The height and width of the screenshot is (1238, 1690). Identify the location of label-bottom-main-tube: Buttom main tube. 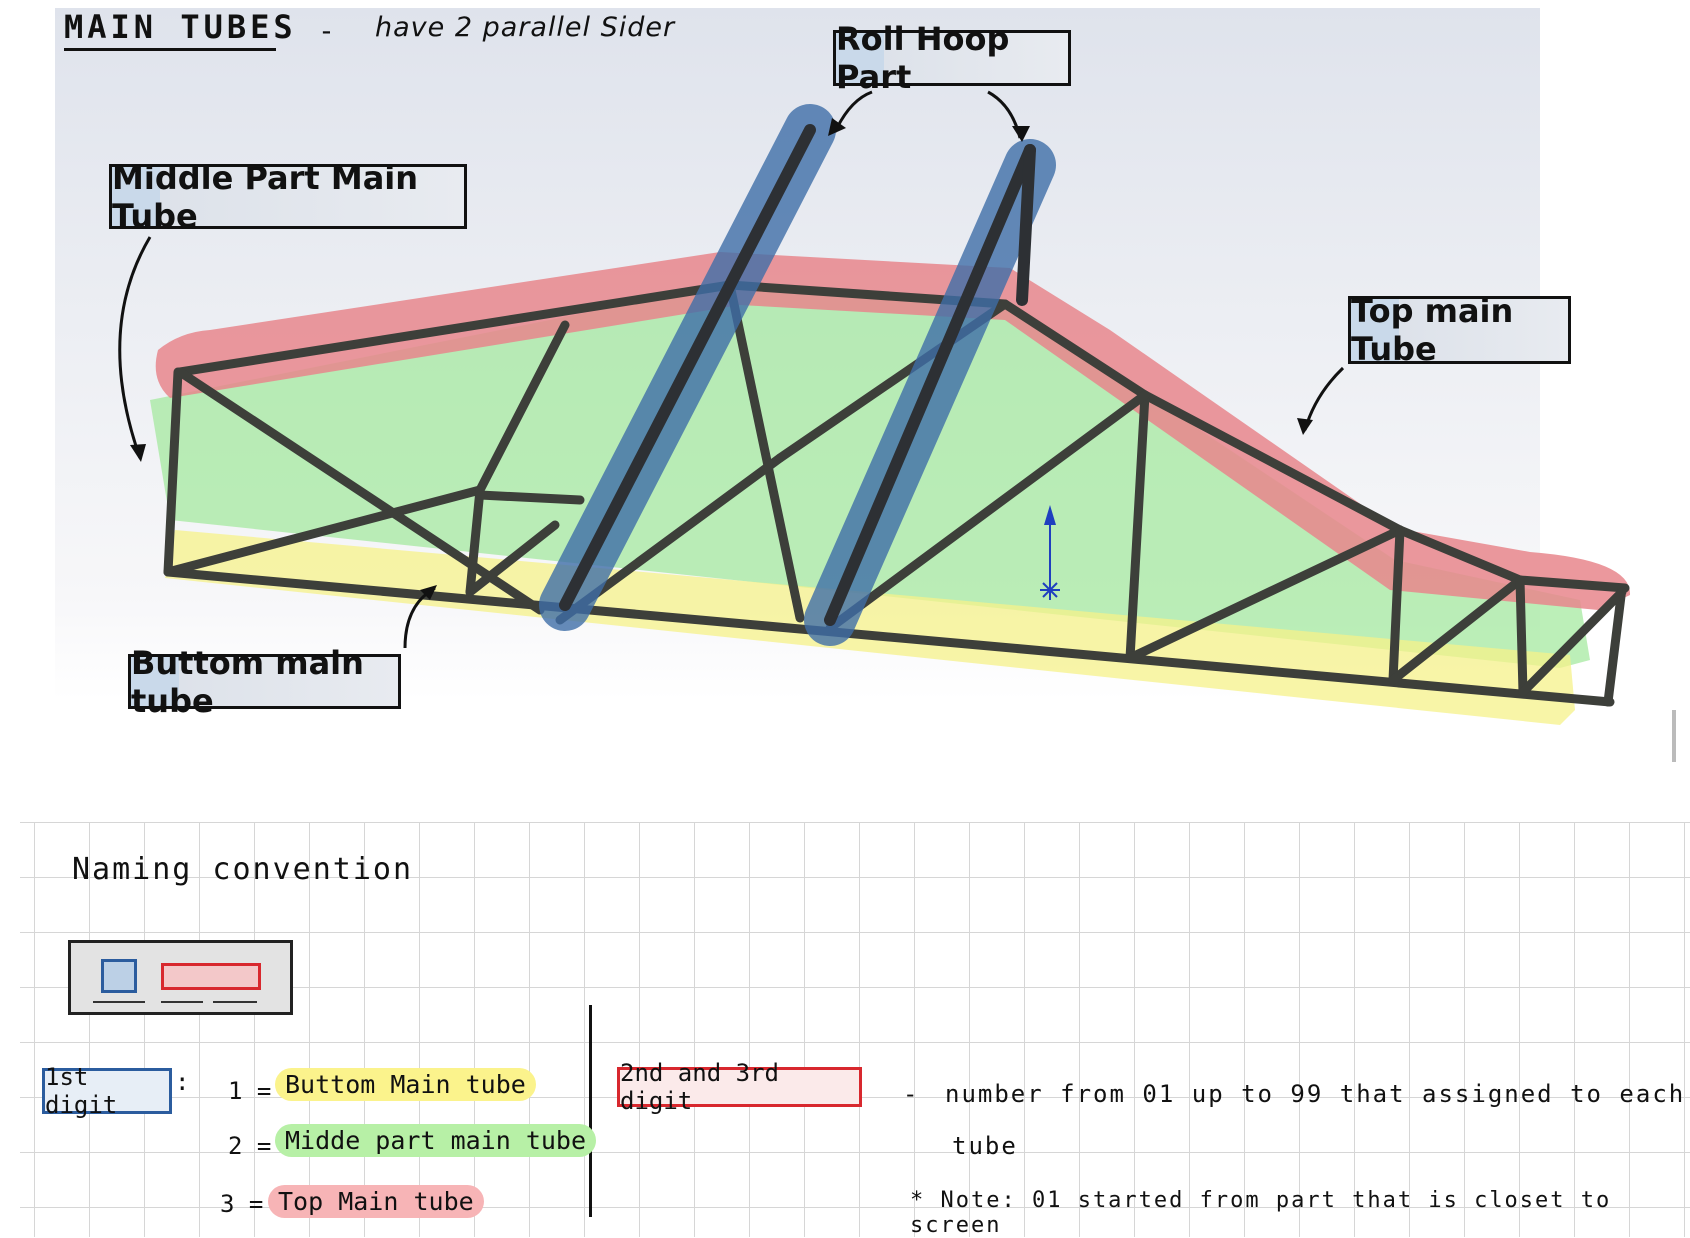
(264, 682).